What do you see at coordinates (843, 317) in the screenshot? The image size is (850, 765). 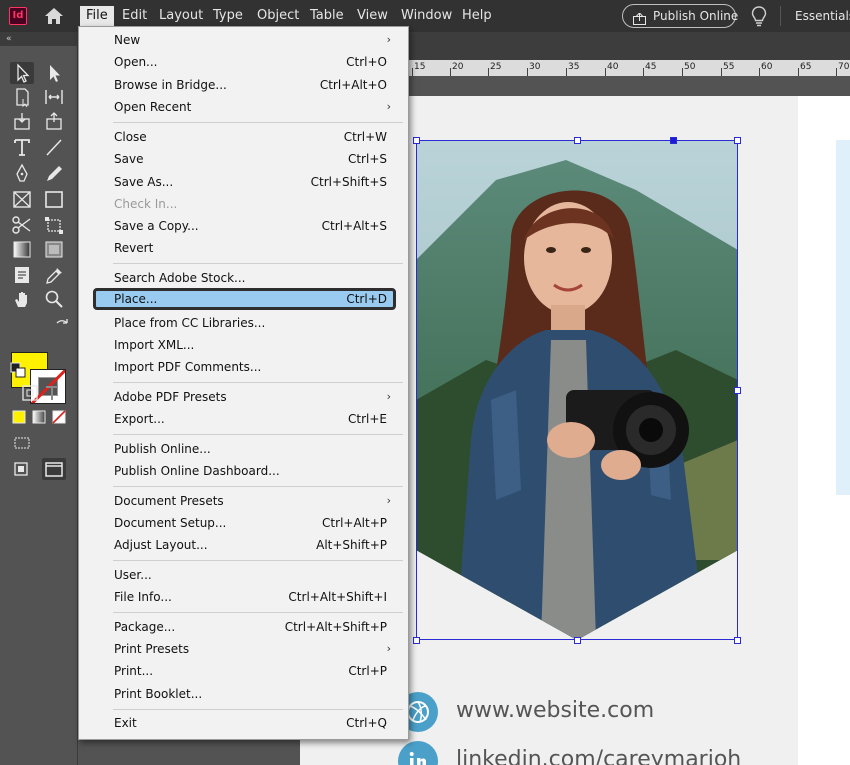 I see `accent-shape` at bounding box center [843, 317].